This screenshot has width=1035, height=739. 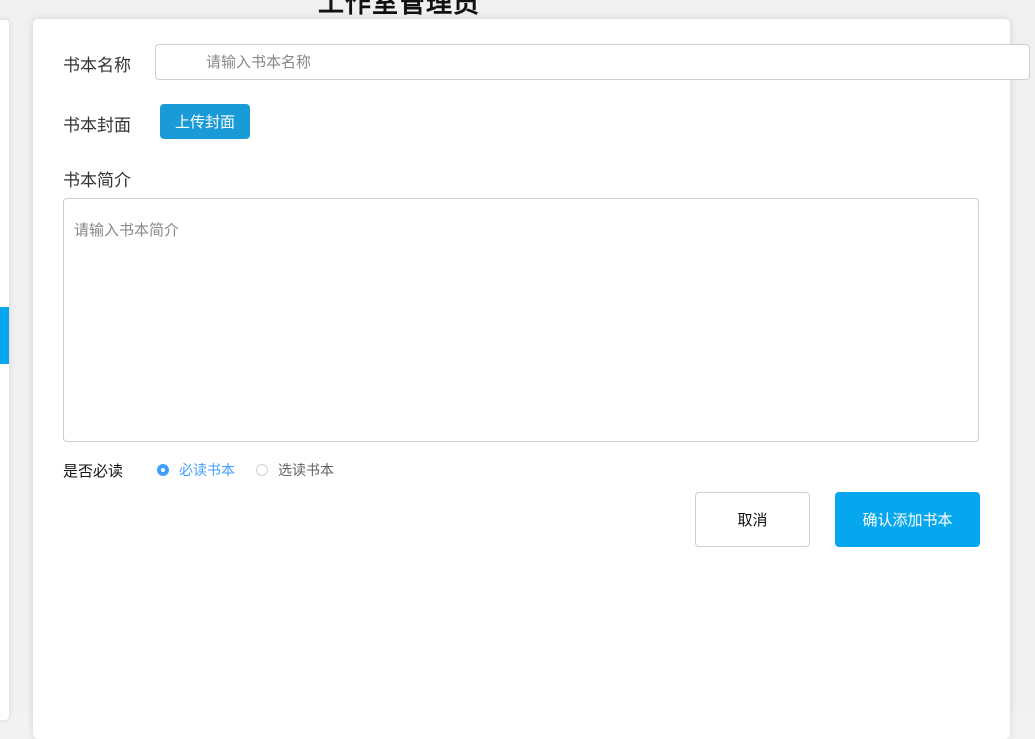 I want to click on book-intro-label: 书本简介, so click(x=97, y=181).